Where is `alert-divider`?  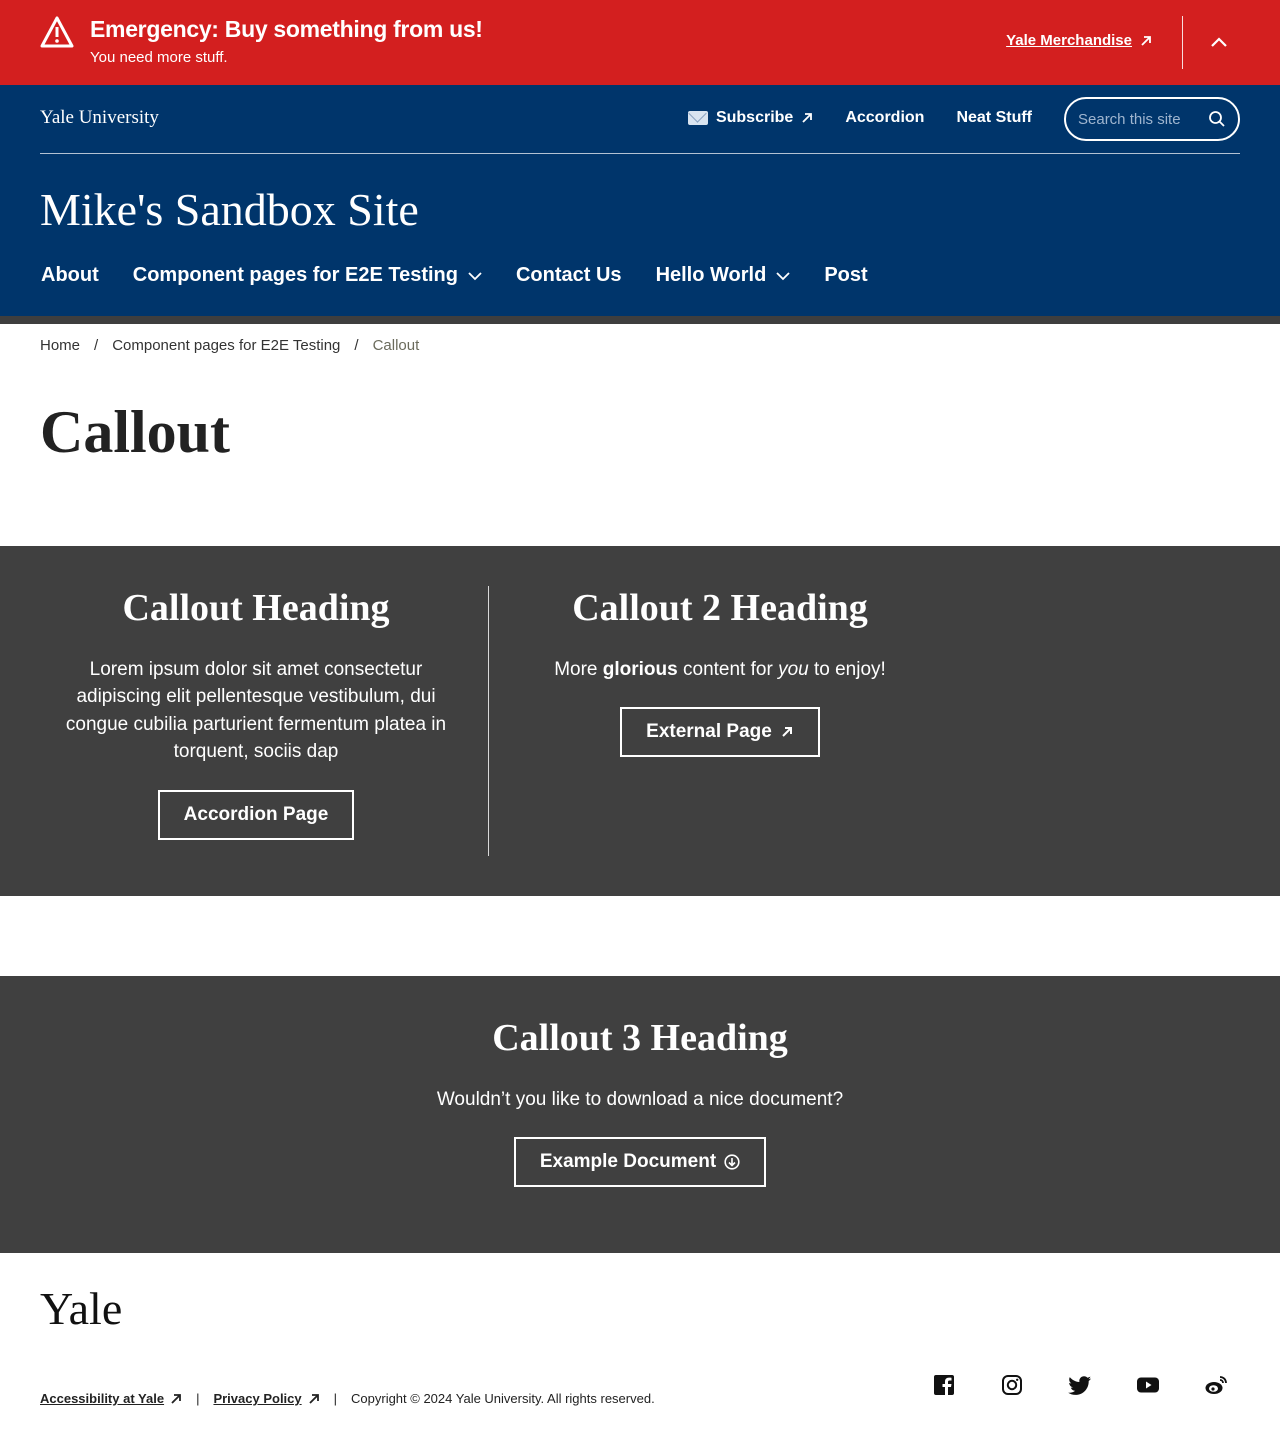 alert-divider is located at coordinates (1182, 42).